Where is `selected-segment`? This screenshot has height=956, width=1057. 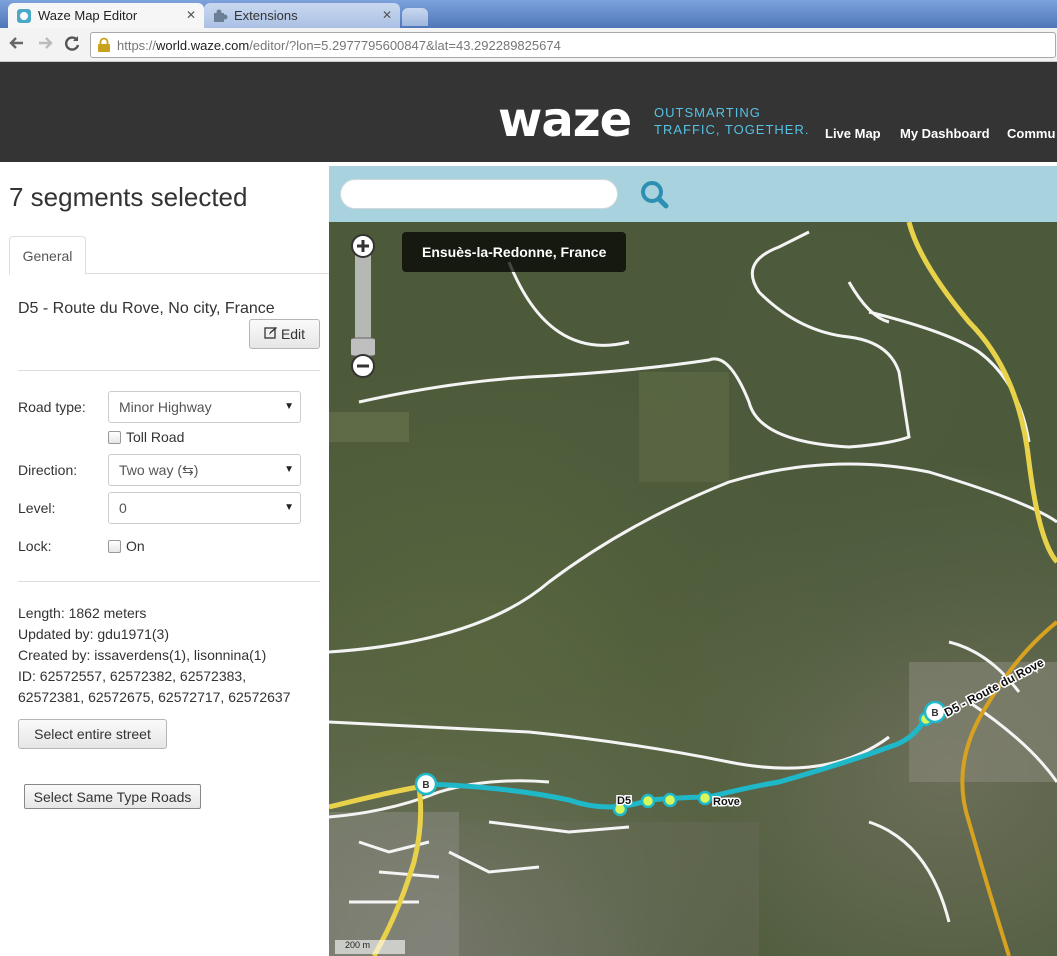
selected-segment is located at coordinates (681, 759).